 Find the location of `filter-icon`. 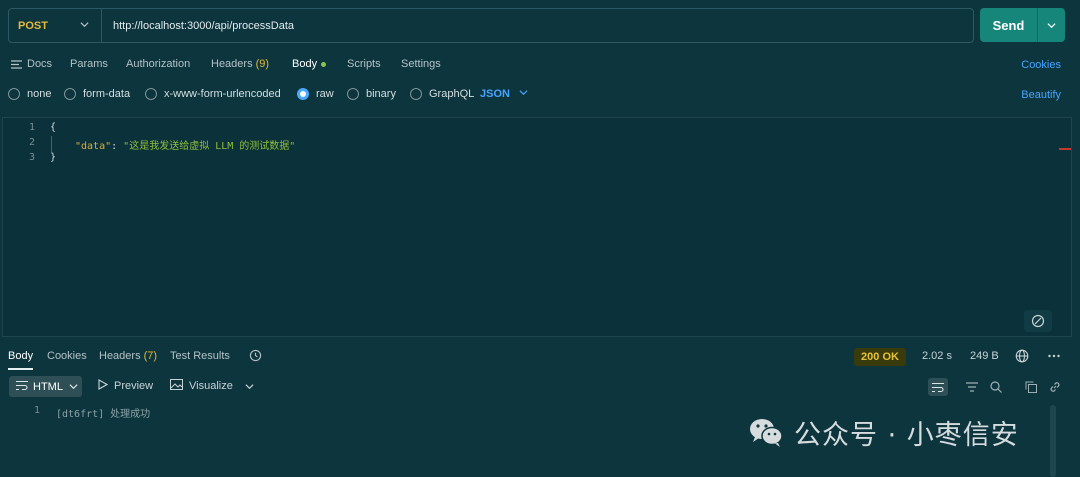

filter-icon is located at coordinates (972, 387).